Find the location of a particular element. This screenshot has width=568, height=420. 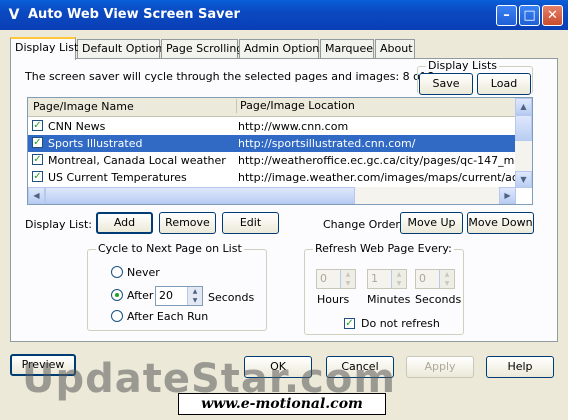

minimize-button: – is located at coordinates (506, 15).